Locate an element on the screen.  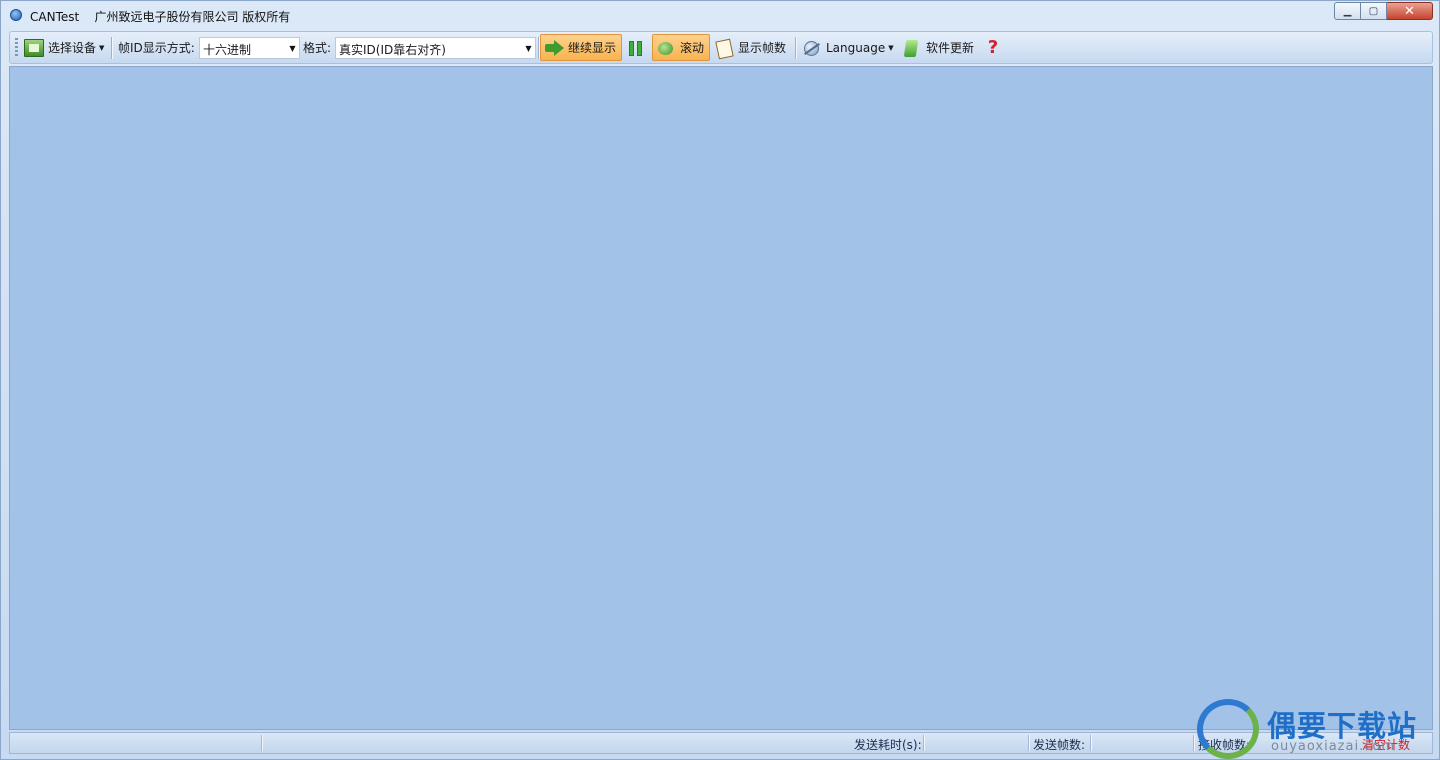
scroll-button: 滚动 is located at coordinates (681, 47).